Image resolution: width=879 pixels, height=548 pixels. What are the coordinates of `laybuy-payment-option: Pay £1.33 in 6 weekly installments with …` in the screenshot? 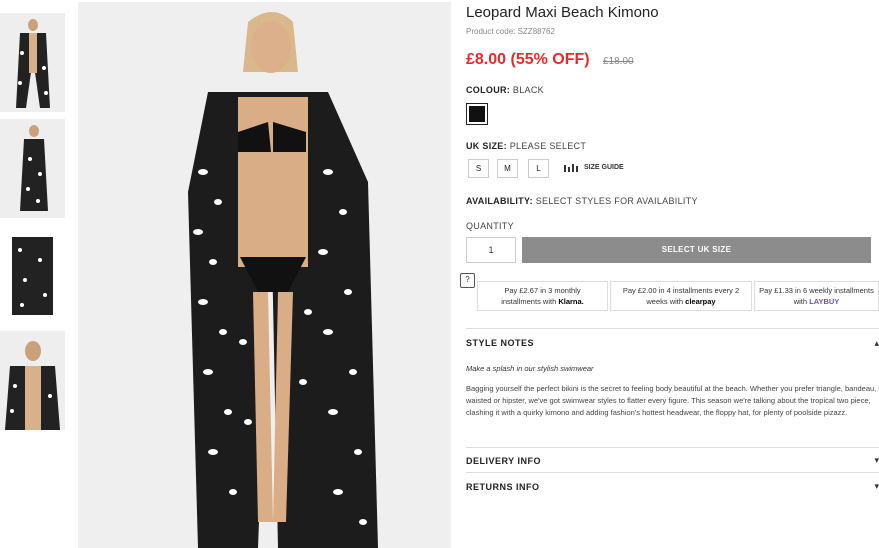 It's located at (816, 296).